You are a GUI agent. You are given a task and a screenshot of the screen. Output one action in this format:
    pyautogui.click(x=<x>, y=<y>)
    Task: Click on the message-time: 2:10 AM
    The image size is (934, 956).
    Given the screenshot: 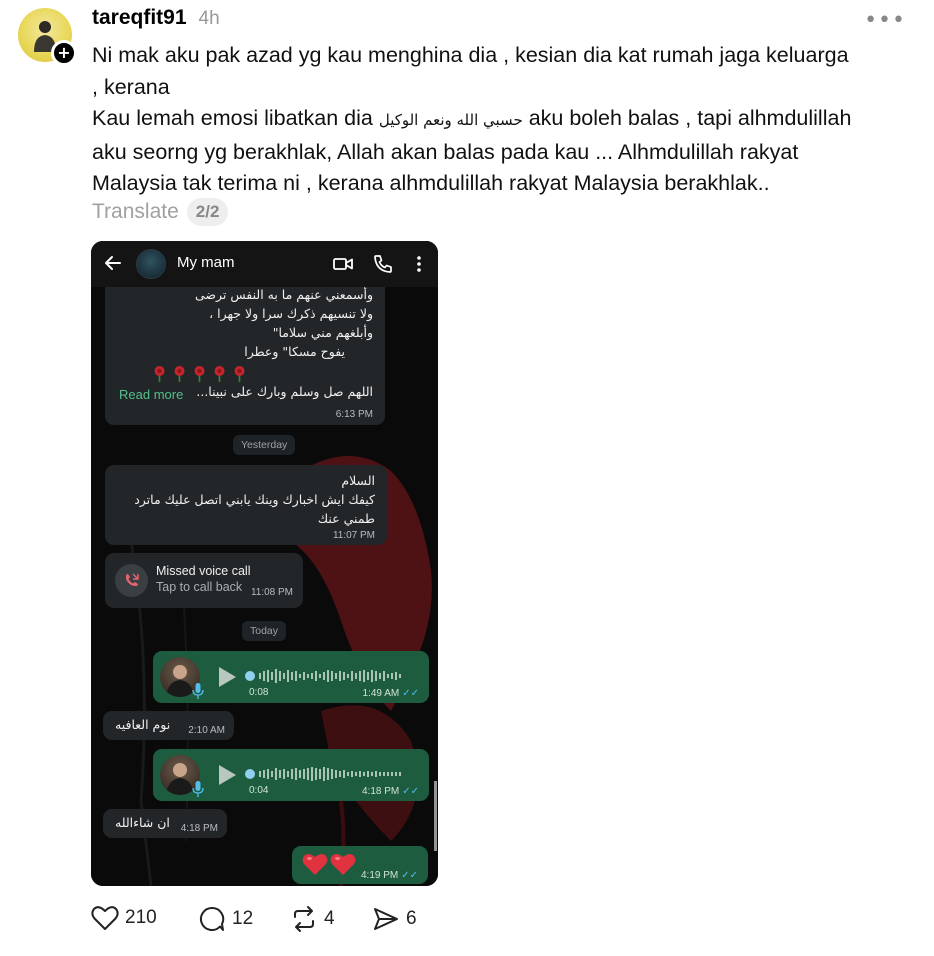 What is the action you would take?
    pyautogui.click(x=206, y=730)
    